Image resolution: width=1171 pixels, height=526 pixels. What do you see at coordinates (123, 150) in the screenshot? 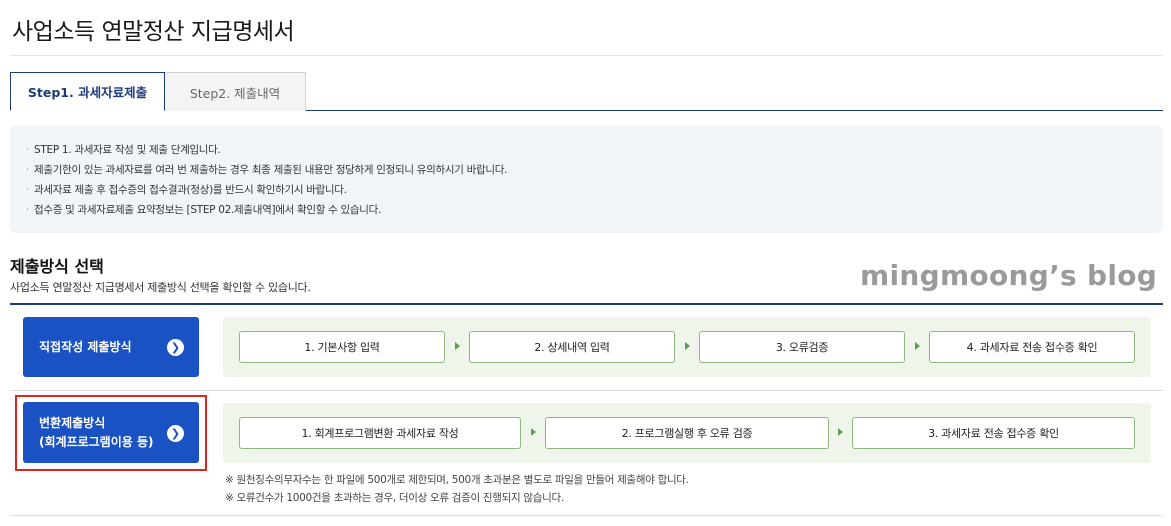
I see `notice-item: · STEP 1. 과세자료 작성 및 제출 단계입니다.` at bounding box center [123, 150].